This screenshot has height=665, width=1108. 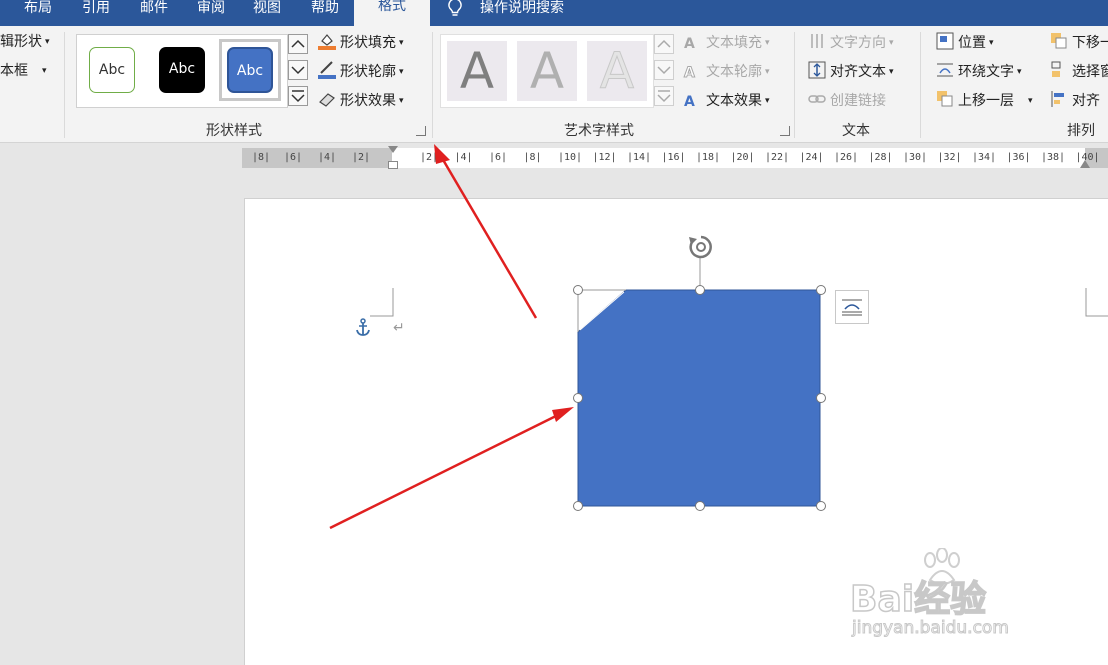 What do you see at coordinates (918, 599) in the screenshot?
I see `watermark-brand: Bai经验` at bounding box center [918, 599].